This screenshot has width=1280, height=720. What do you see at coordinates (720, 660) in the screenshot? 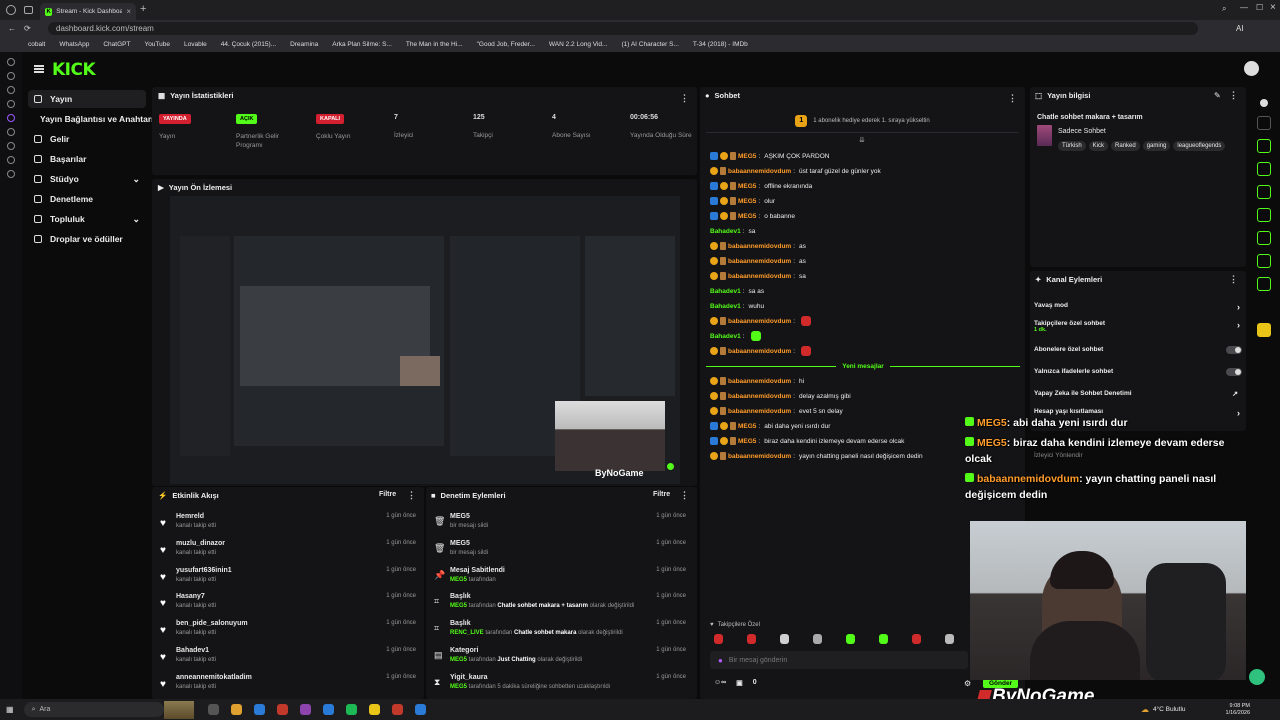
I see `mic-icon: ●` at bounding box center [720, 660].